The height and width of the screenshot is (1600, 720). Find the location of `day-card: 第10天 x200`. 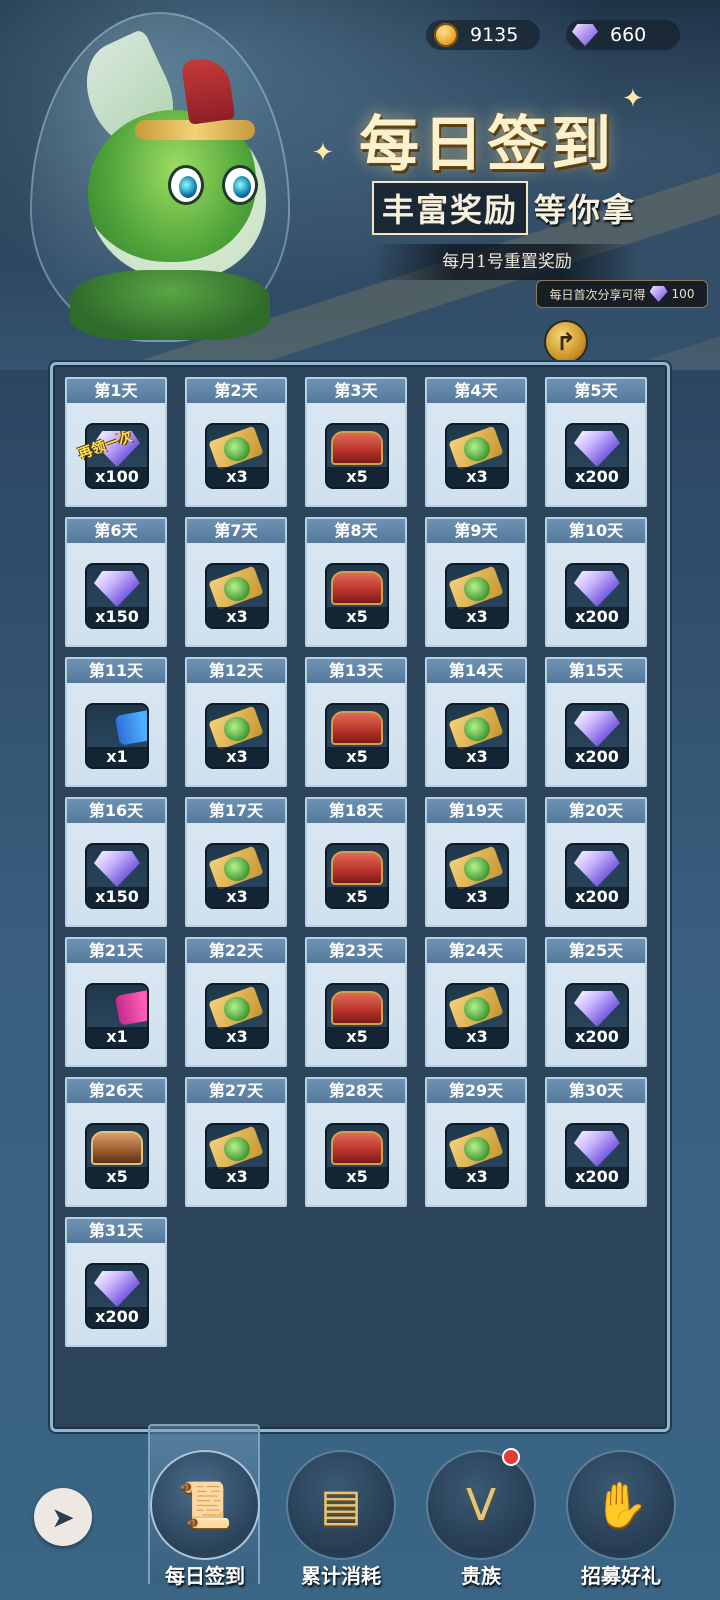

day-card: 第10天 x200 is located at coordinates (596, 582).